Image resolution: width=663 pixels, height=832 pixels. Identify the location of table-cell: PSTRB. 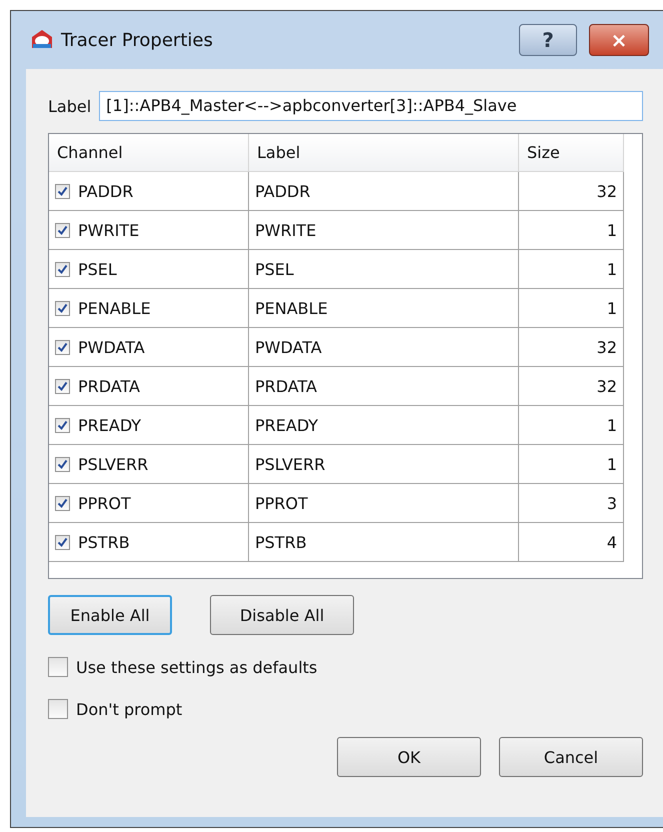
(281, 542).